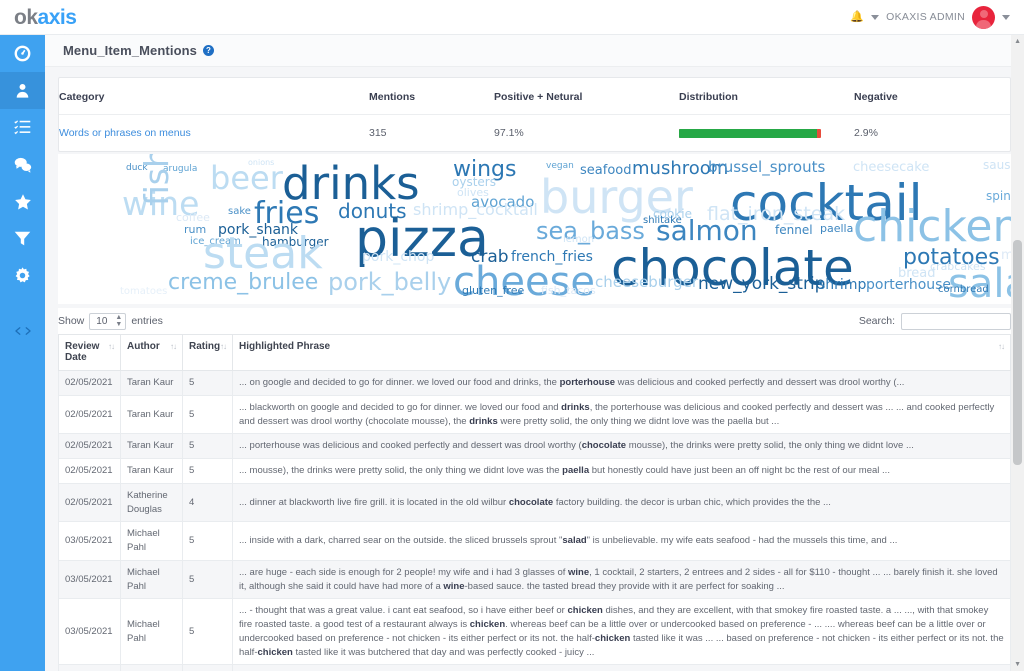  What do you see at coordinates (963, 290) in the screenshot?
I see `word-cloud-term: cornbread` at bounding box center [963, 290].